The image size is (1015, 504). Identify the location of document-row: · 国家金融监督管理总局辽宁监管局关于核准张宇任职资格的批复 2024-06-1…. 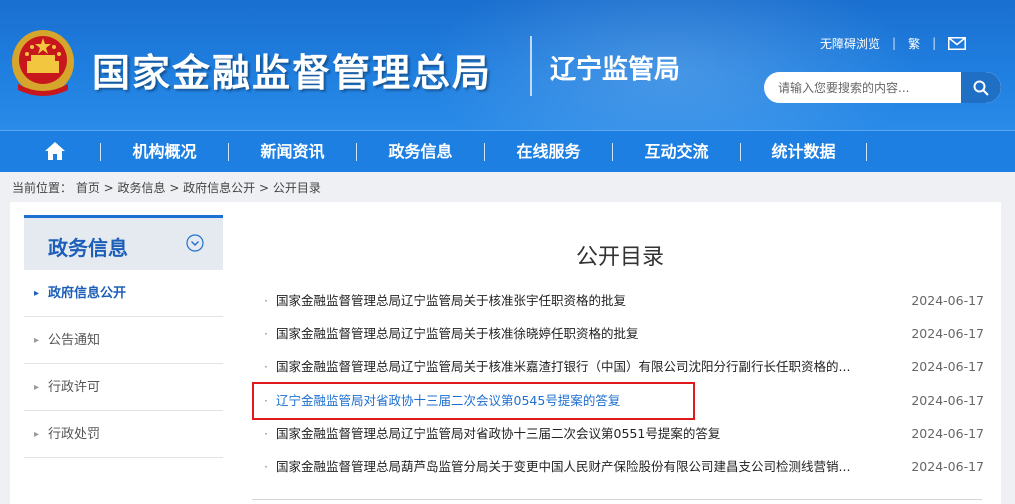
(624, 301).